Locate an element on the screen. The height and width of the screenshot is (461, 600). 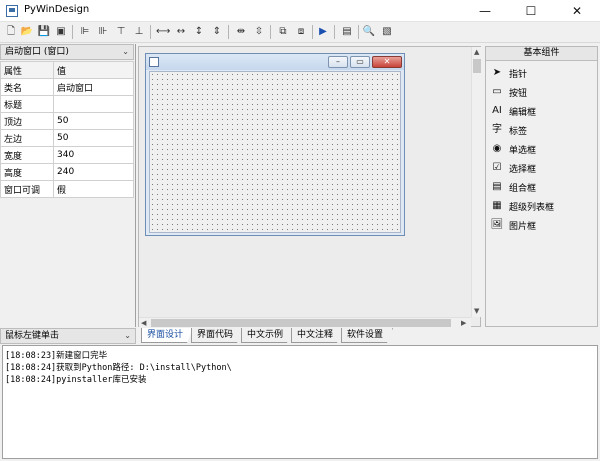
horizontal-scrollbar: ◀ ▶ is located at coordinates (305, 322).